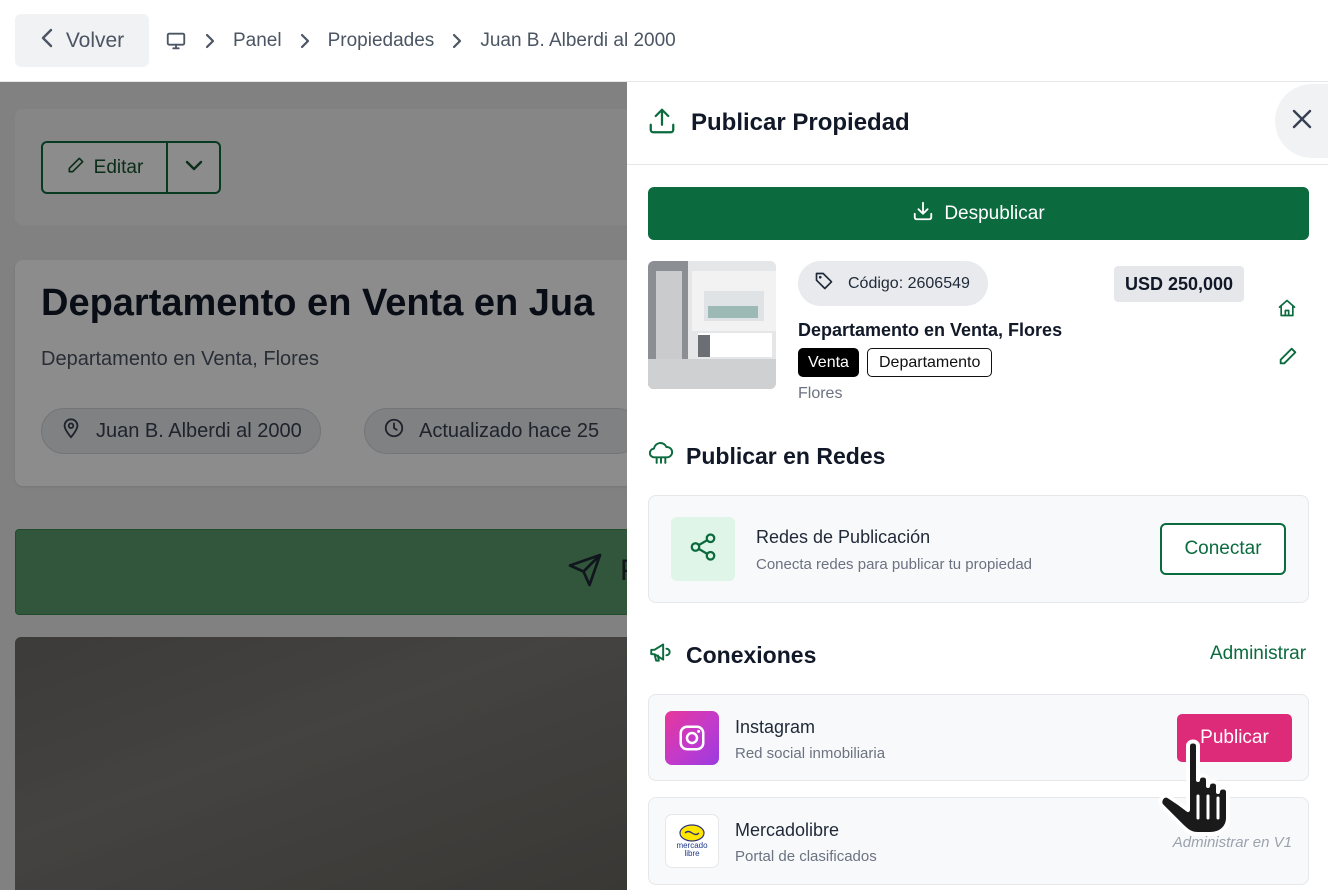 This screenshot has height=890, width=1328. What do you see at coordinates (828, 362) in the screenshot?
I see `operation-tag: Venta` at bounding box center [828, 362].